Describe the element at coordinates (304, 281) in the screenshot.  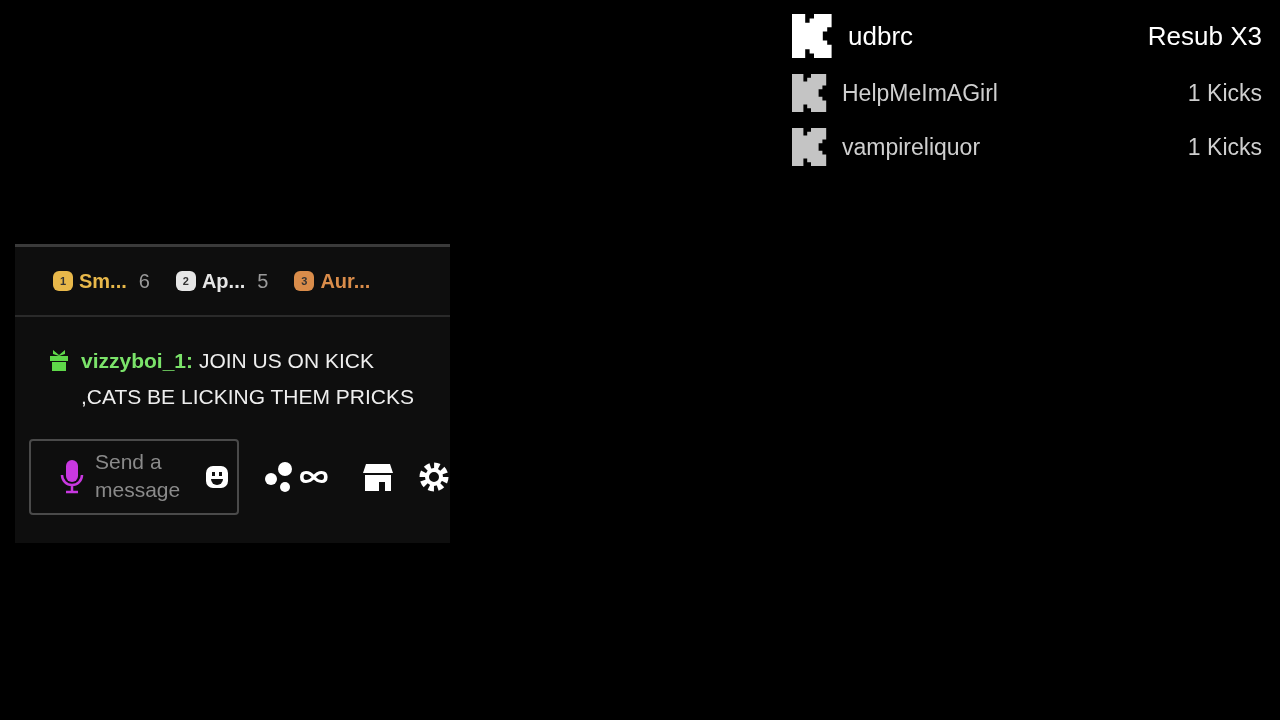
I see `rank-badge: 3` at that location.